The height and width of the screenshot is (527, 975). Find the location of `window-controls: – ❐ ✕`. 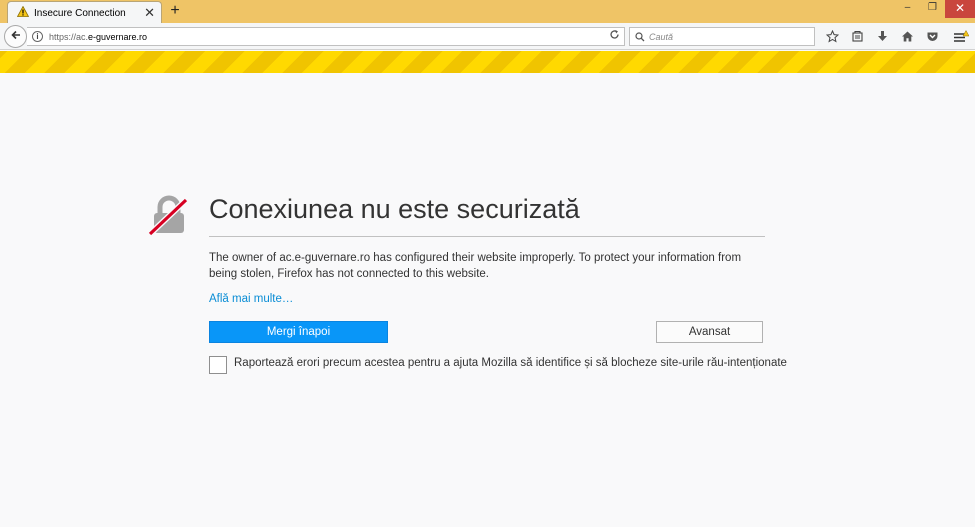

window-controls: – ❐ ✕ is located at coordinates (935, 10).